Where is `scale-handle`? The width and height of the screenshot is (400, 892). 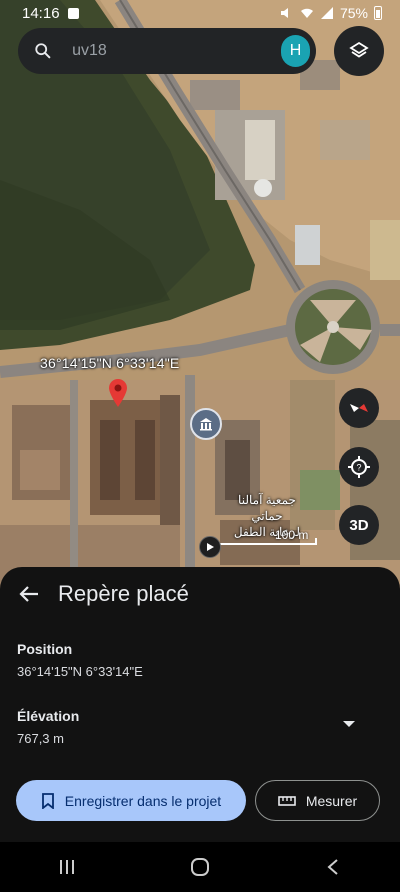
scale-handle is located at coordinates (210, 547).